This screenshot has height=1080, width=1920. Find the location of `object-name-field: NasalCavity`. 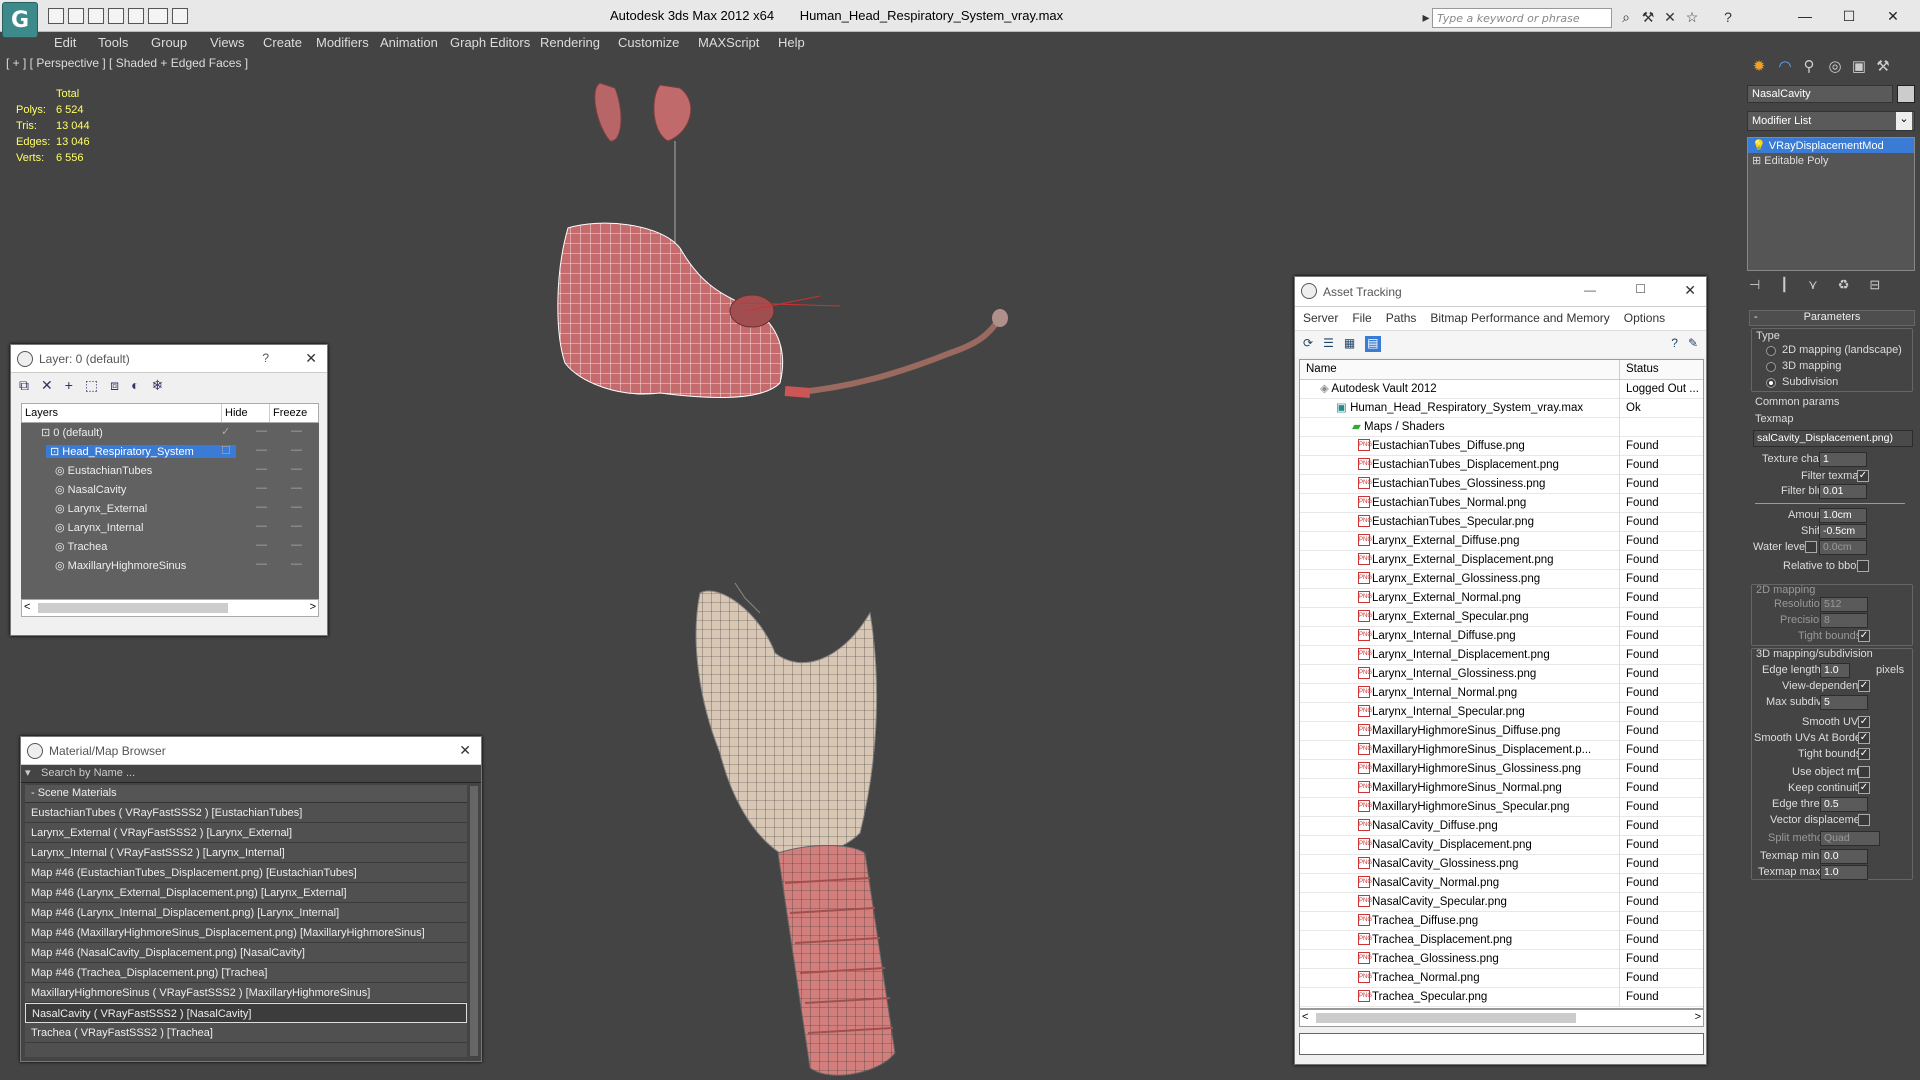

object-name-field: NasalCavity is located at coordinates (1820, 94).